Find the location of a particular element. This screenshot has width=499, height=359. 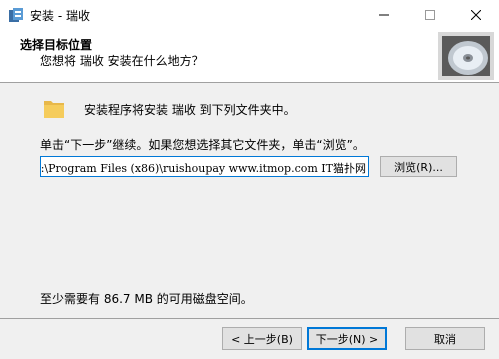

page-title: 选择目标位置 is located at coordinates (56, 45).